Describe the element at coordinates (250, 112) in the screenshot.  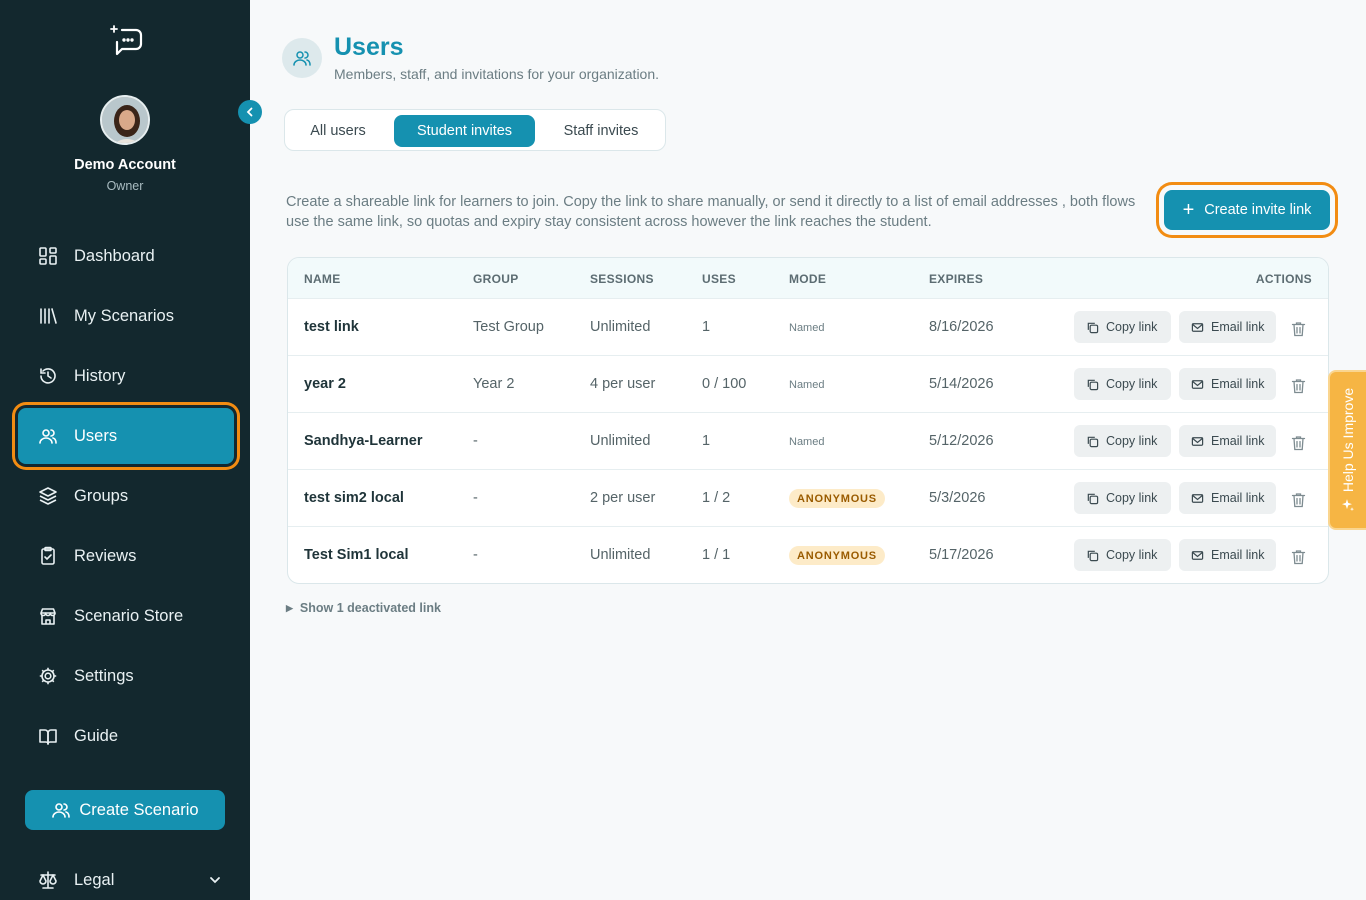
I see `collapse-sidebar-button` at that location.